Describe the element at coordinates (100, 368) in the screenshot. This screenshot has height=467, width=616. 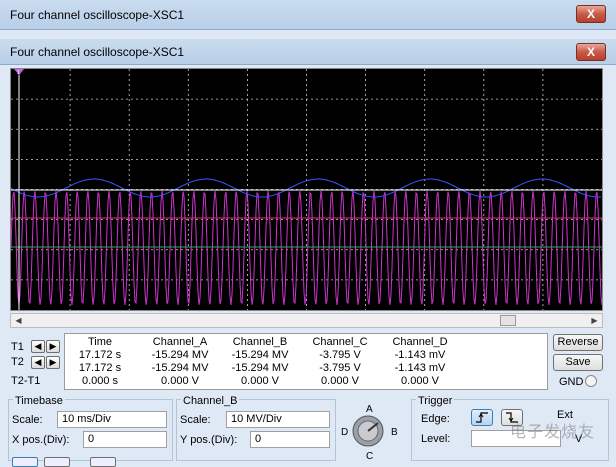
I see `t2-time: 17.172 s` at that location.